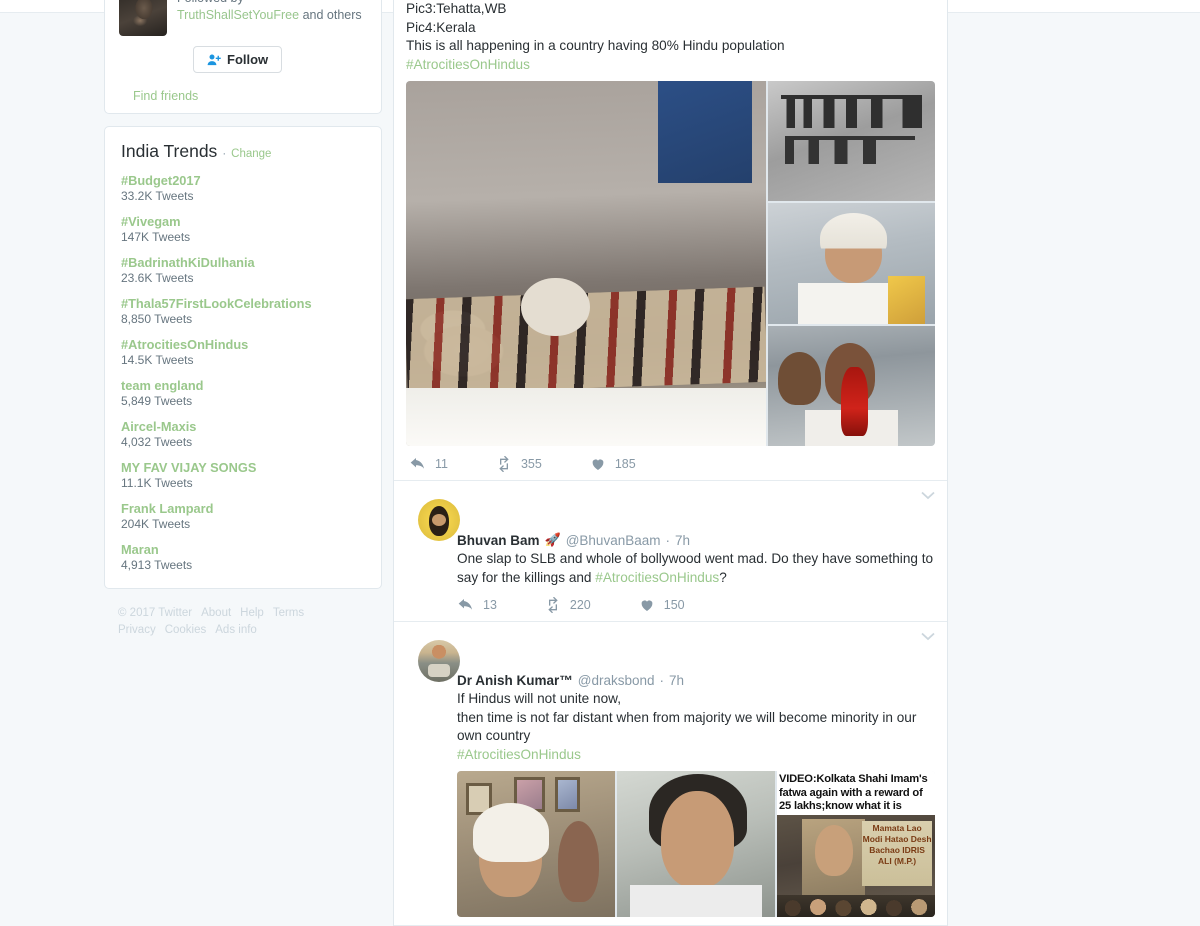  I want to click on trend-count: 5,849 Tweets, so click(157, 401).